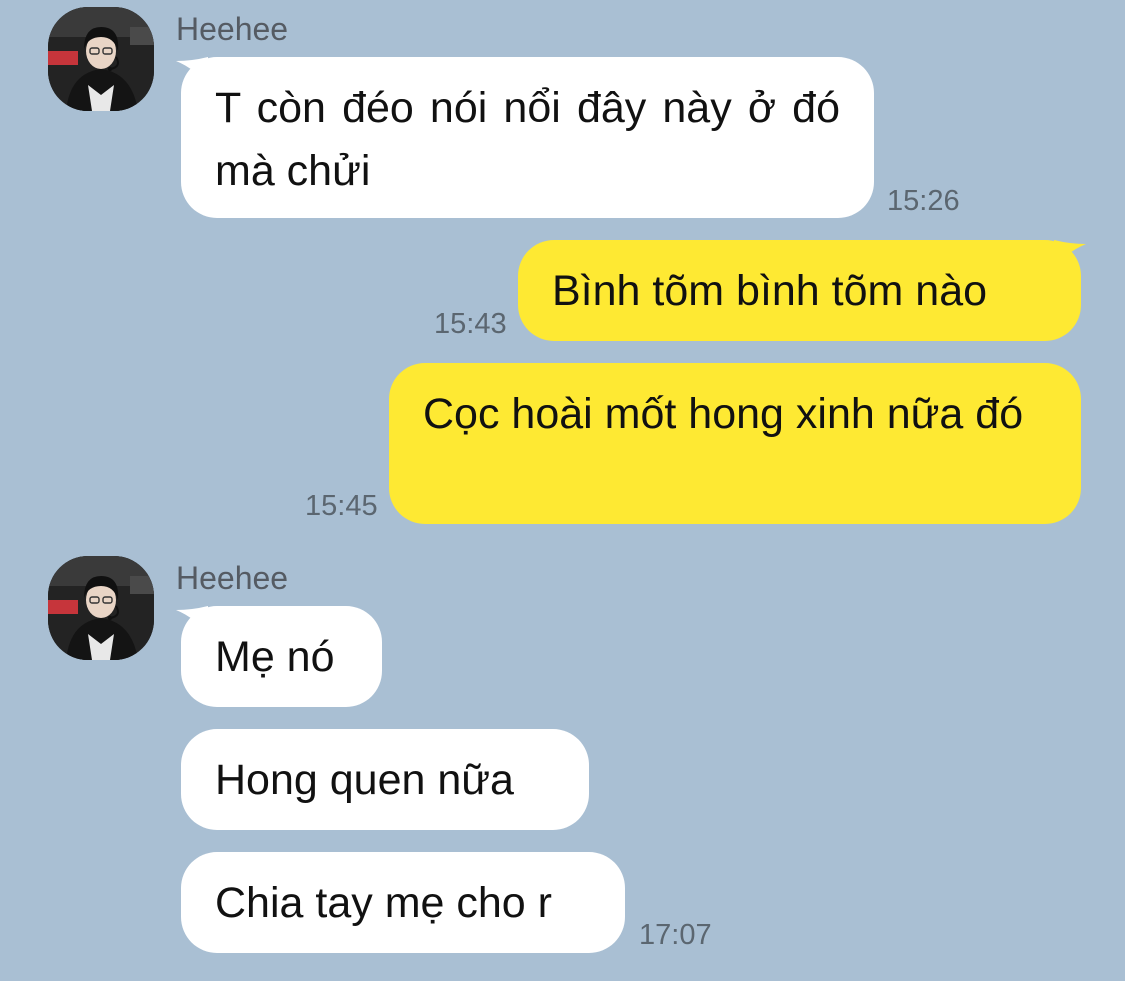  I want to click on message-bubble-incoming: T còn đéo nói nổi đây này ở đó mà chửi, so click(527, 137).